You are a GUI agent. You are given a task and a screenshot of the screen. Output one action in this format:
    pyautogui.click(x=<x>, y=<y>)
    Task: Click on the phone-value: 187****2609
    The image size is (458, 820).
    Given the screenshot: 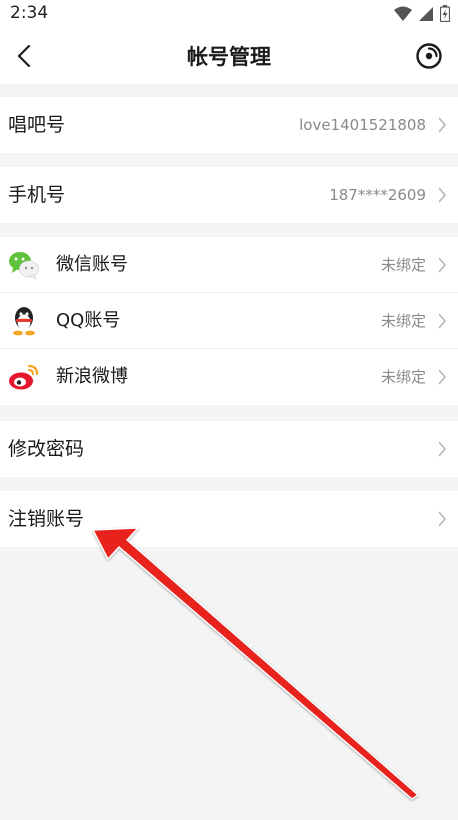 What is the action you would take?
    pyautogui.click(x=377, y=195)
    